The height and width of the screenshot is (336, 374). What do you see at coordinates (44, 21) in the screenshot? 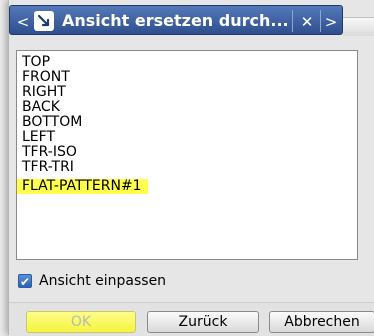
I see `pin-icon` at bounding box center [44, 21].